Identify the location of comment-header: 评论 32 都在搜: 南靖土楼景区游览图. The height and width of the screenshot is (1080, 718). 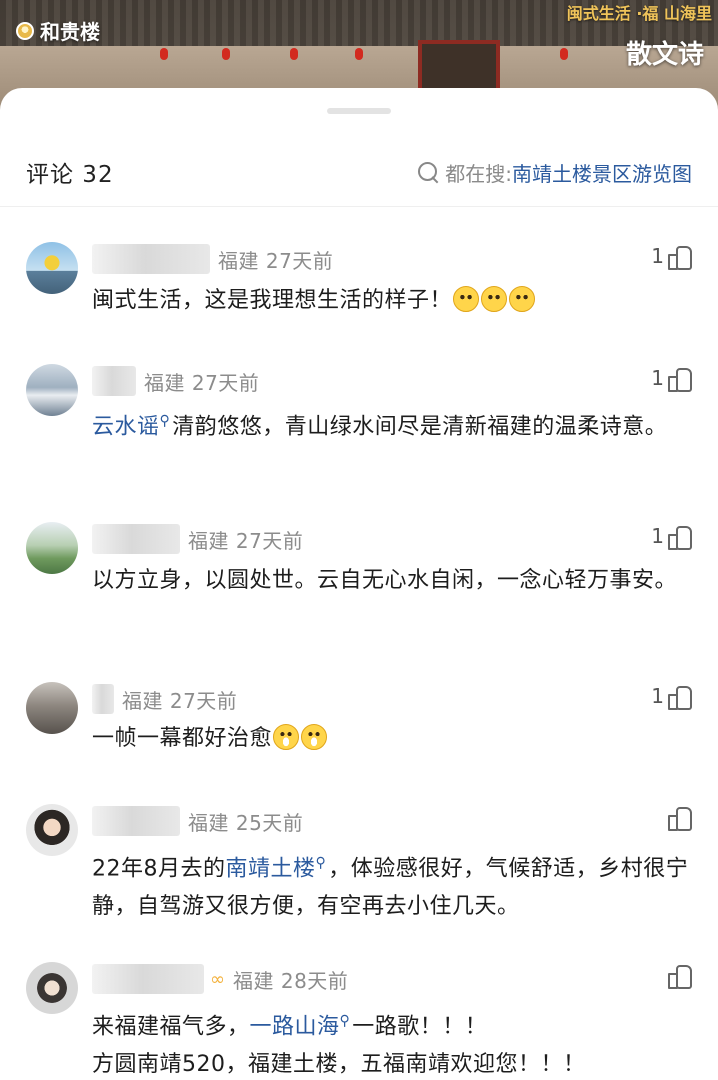
(359, 172).